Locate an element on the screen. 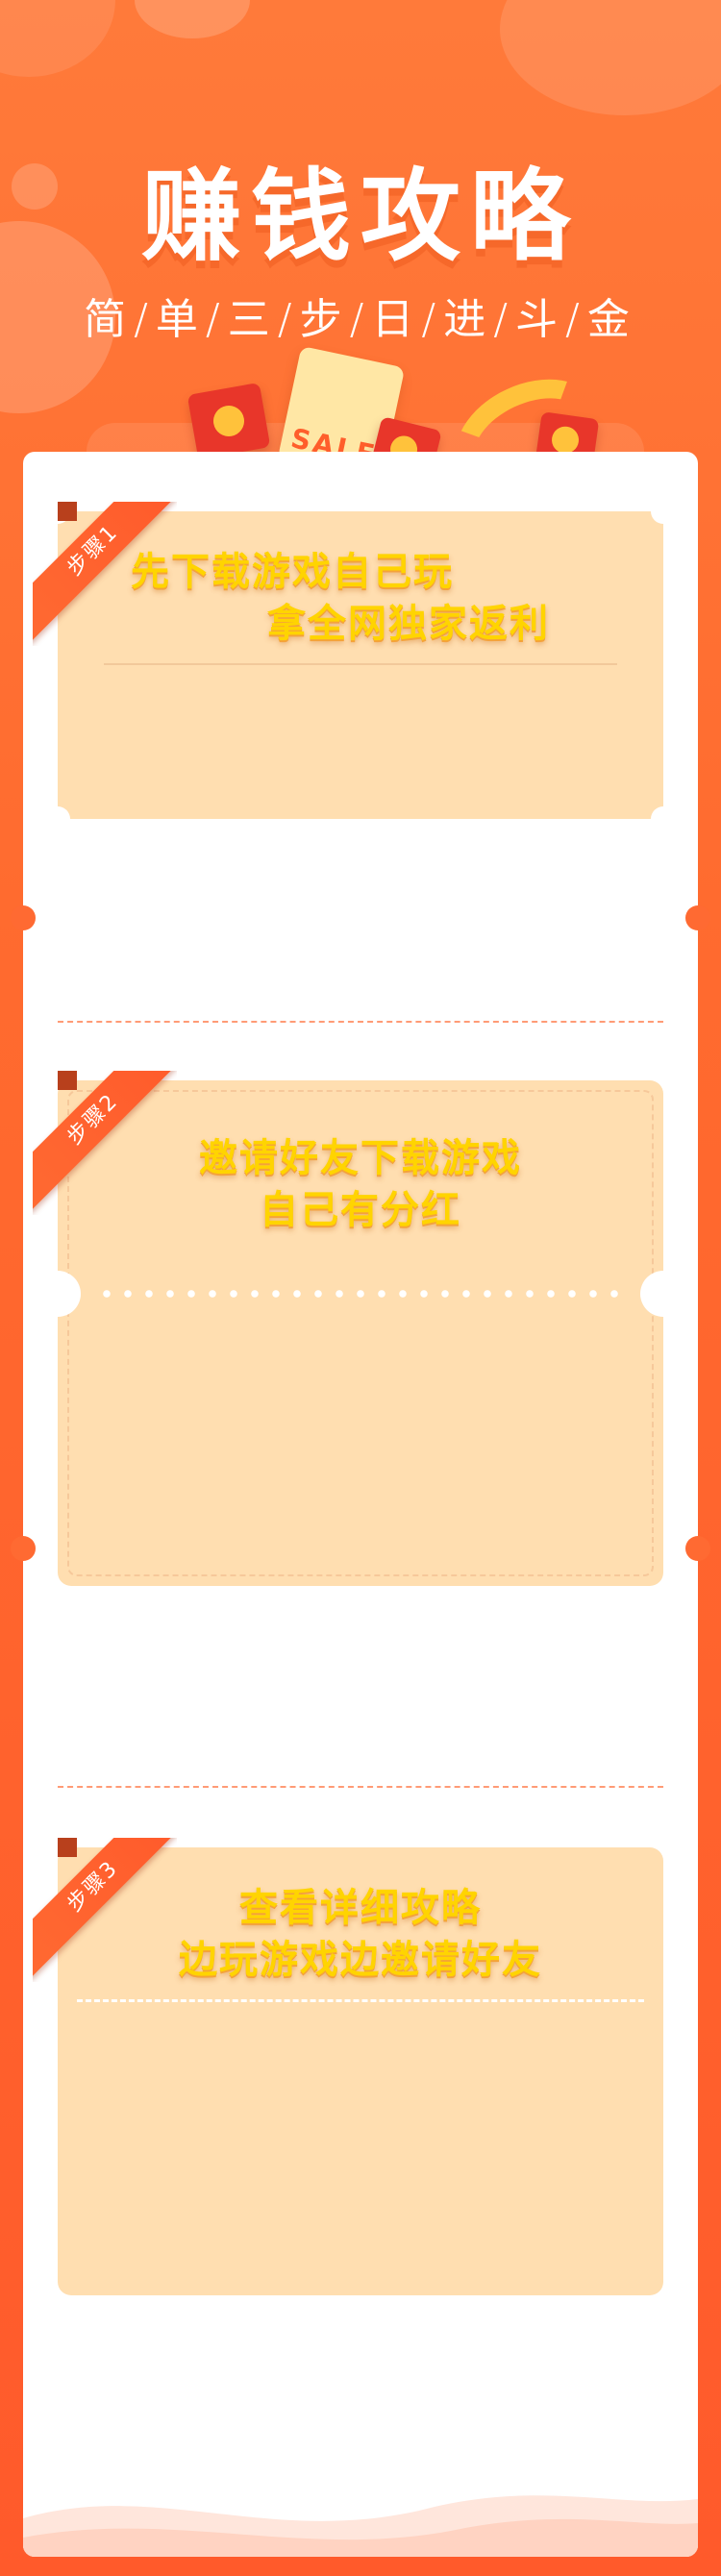 This screenshot has width=721, height=2576. bottom-wave is located at coordinates (360, 2513).